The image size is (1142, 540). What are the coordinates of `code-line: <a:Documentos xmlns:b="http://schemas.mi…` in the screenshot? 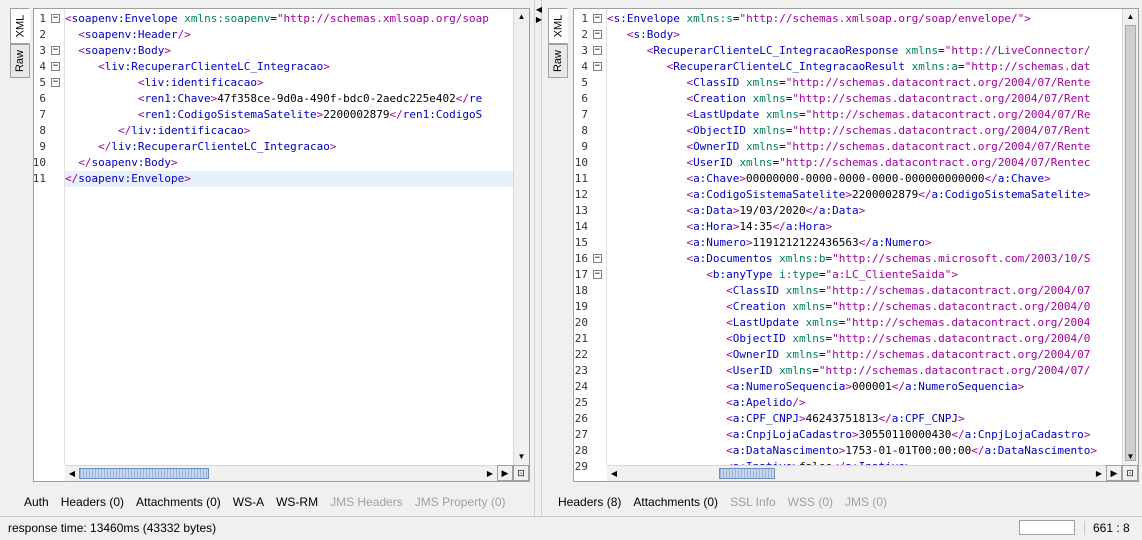 It's located at (848, 259).